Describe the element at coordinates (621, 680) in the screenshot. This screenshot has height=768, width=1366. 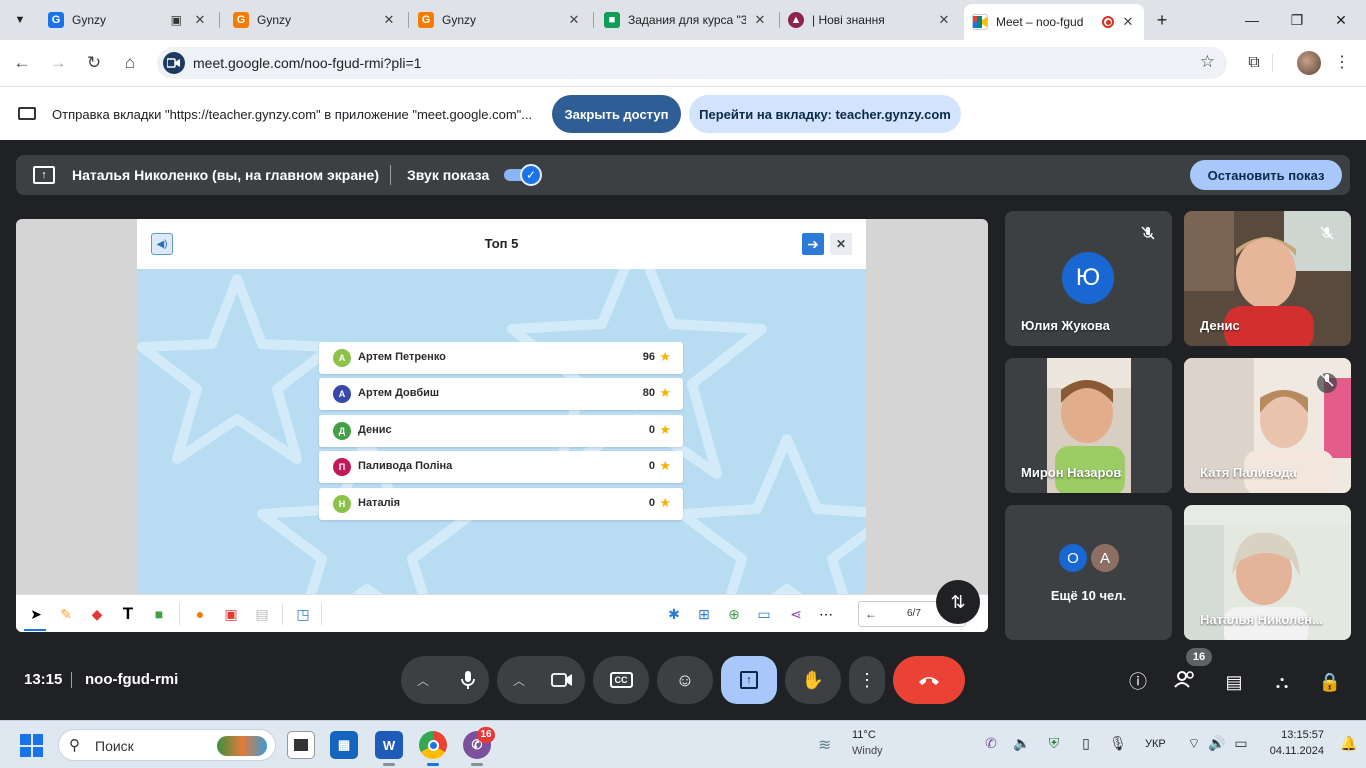
I see `captions-button: CC` at that location.